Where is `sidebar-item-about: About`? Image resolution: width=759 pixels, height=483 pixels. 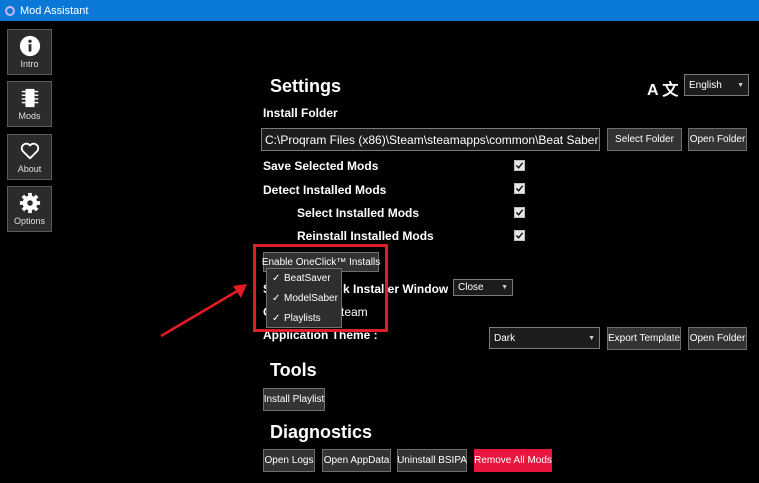 sidebar-item-about: About is located at coordinates (29, 157).